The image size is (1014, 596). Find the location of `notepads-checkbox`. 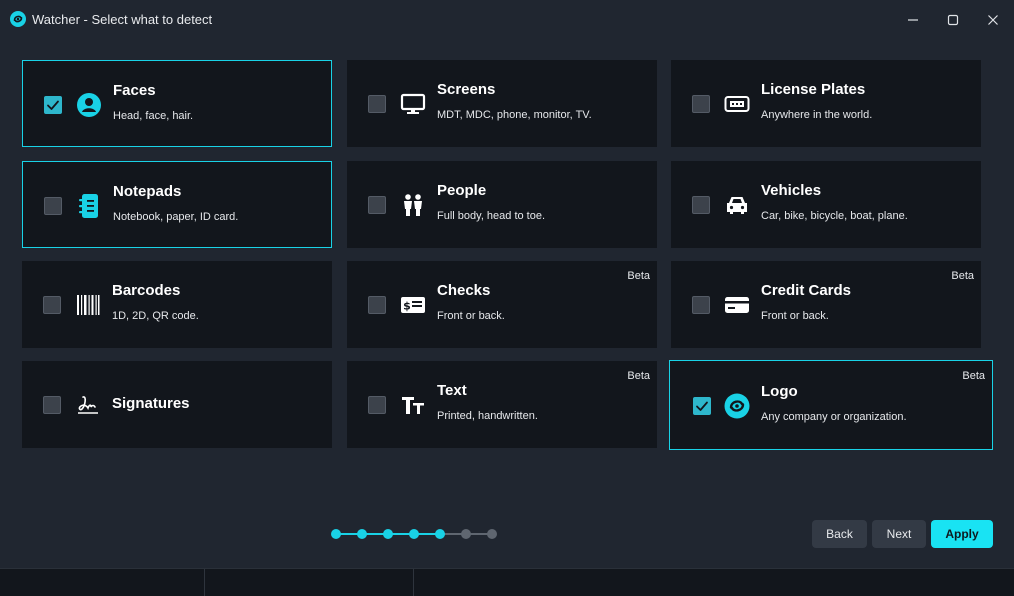

notepads-checkbox is located at coordinates (53, 206).